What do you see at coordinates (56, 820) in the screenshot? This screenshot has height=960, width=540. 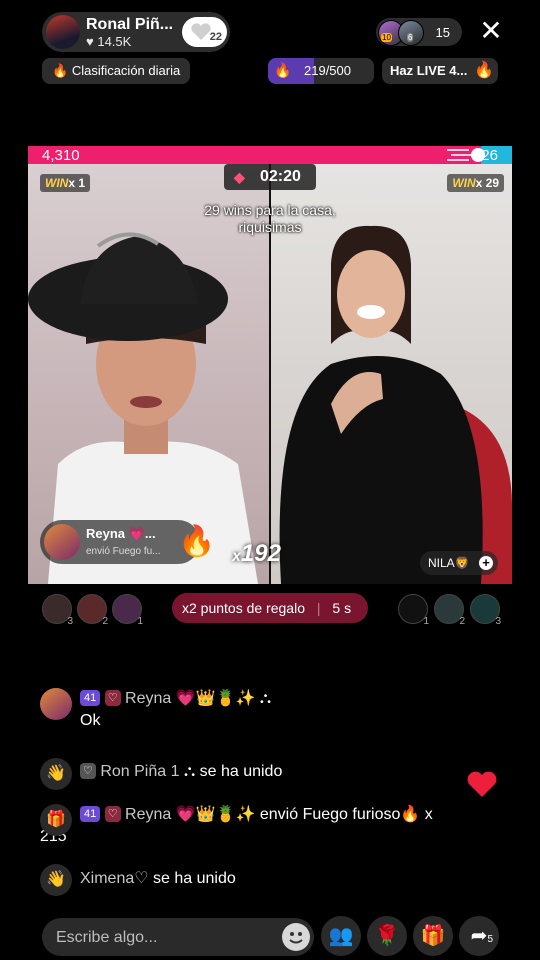 I see `gift-box-icon: 🎁` at bounding box center [56, 820].